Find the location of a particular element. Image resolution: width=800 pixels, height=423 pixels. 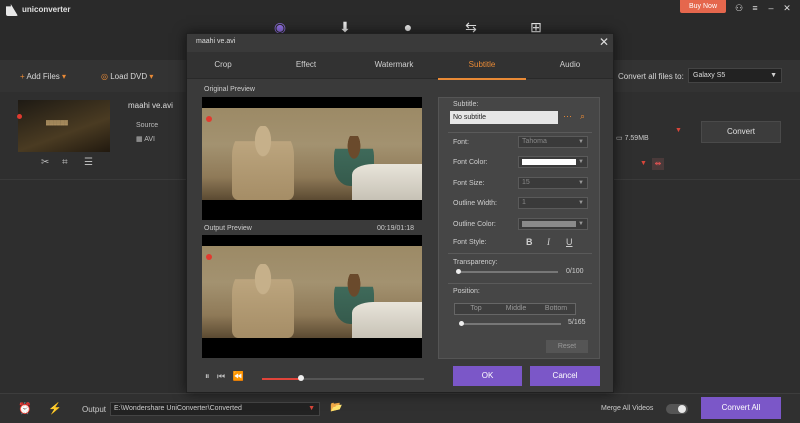

target-format-value: Galaxy S5 is located at coordinates (709, 75).